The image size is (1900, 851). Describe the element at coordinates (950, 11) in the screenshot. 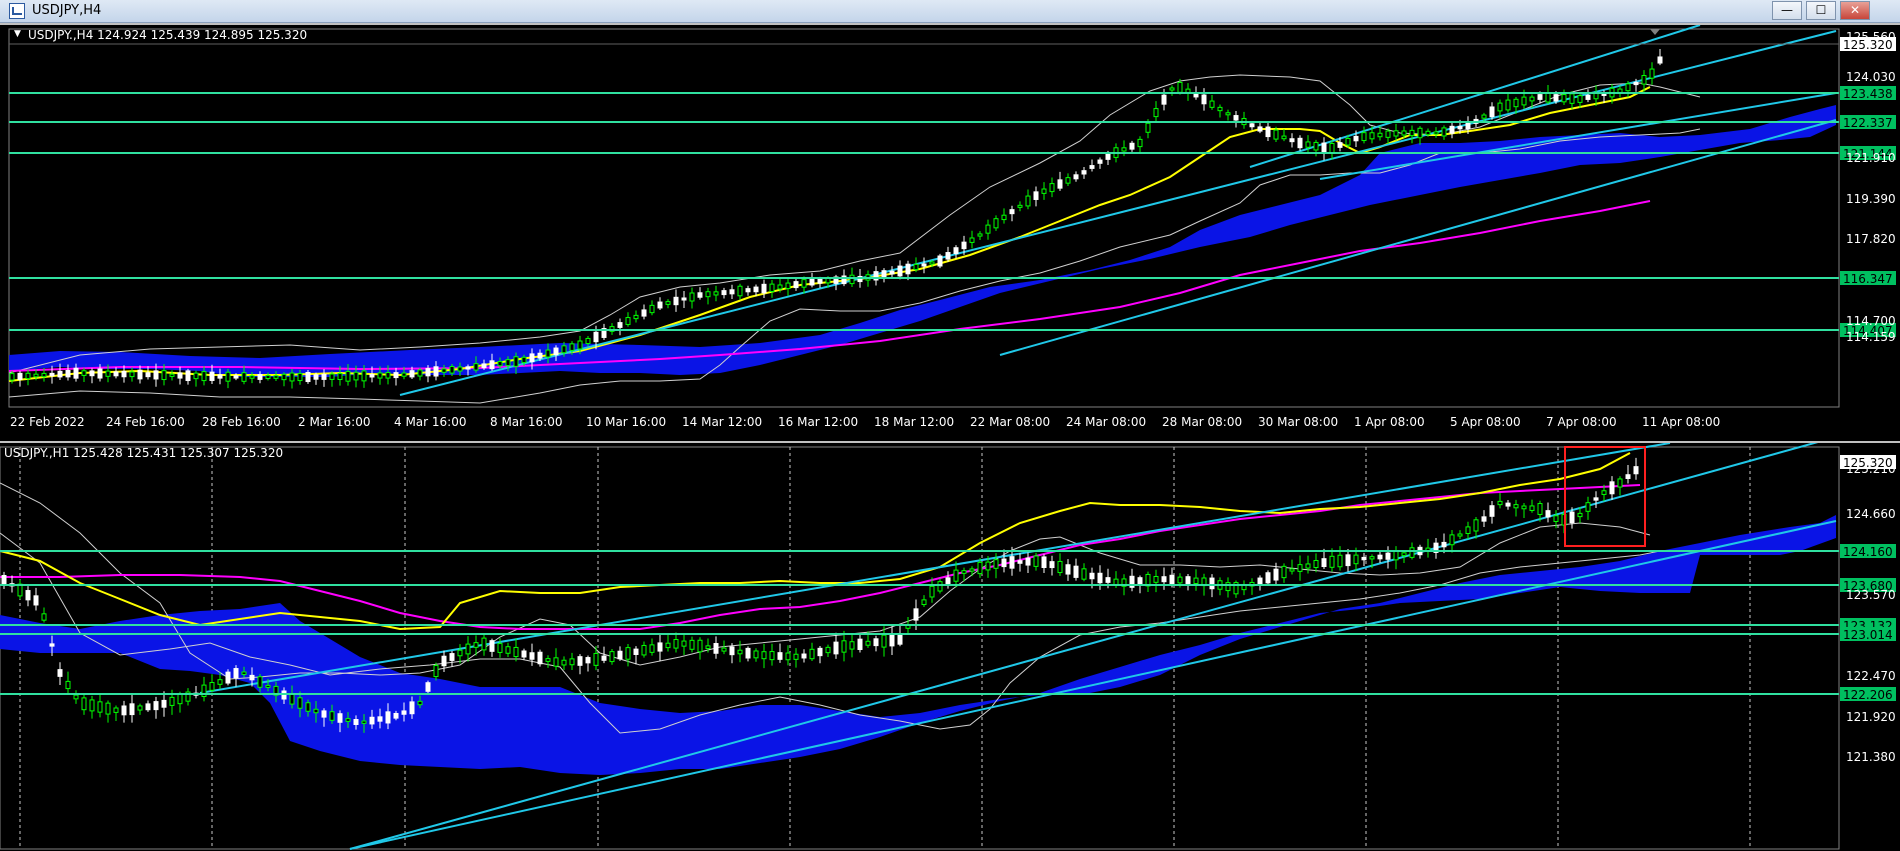

I see `window-titlebar: USDJPY,H4 — ☐ ✕` at that location.